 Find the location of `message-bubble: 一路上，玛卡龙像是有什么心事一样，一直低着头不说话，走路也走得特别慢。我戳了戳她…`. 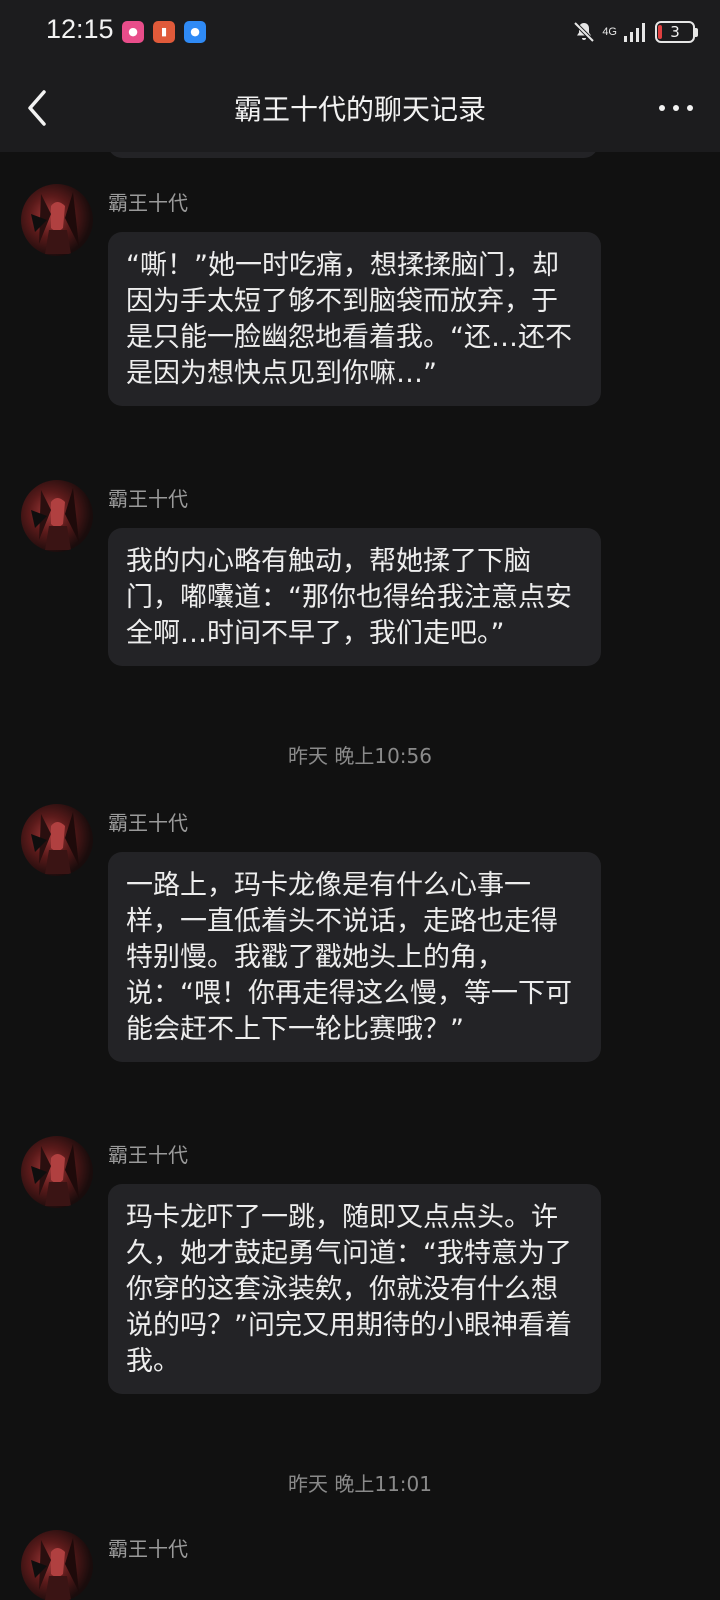

message-bubble: 一路上，玛卡龙像是有什么心事一样，一直低着头不说话，走路也走得特别慢。我戳了戳她… is located at coordinates (354, 957).